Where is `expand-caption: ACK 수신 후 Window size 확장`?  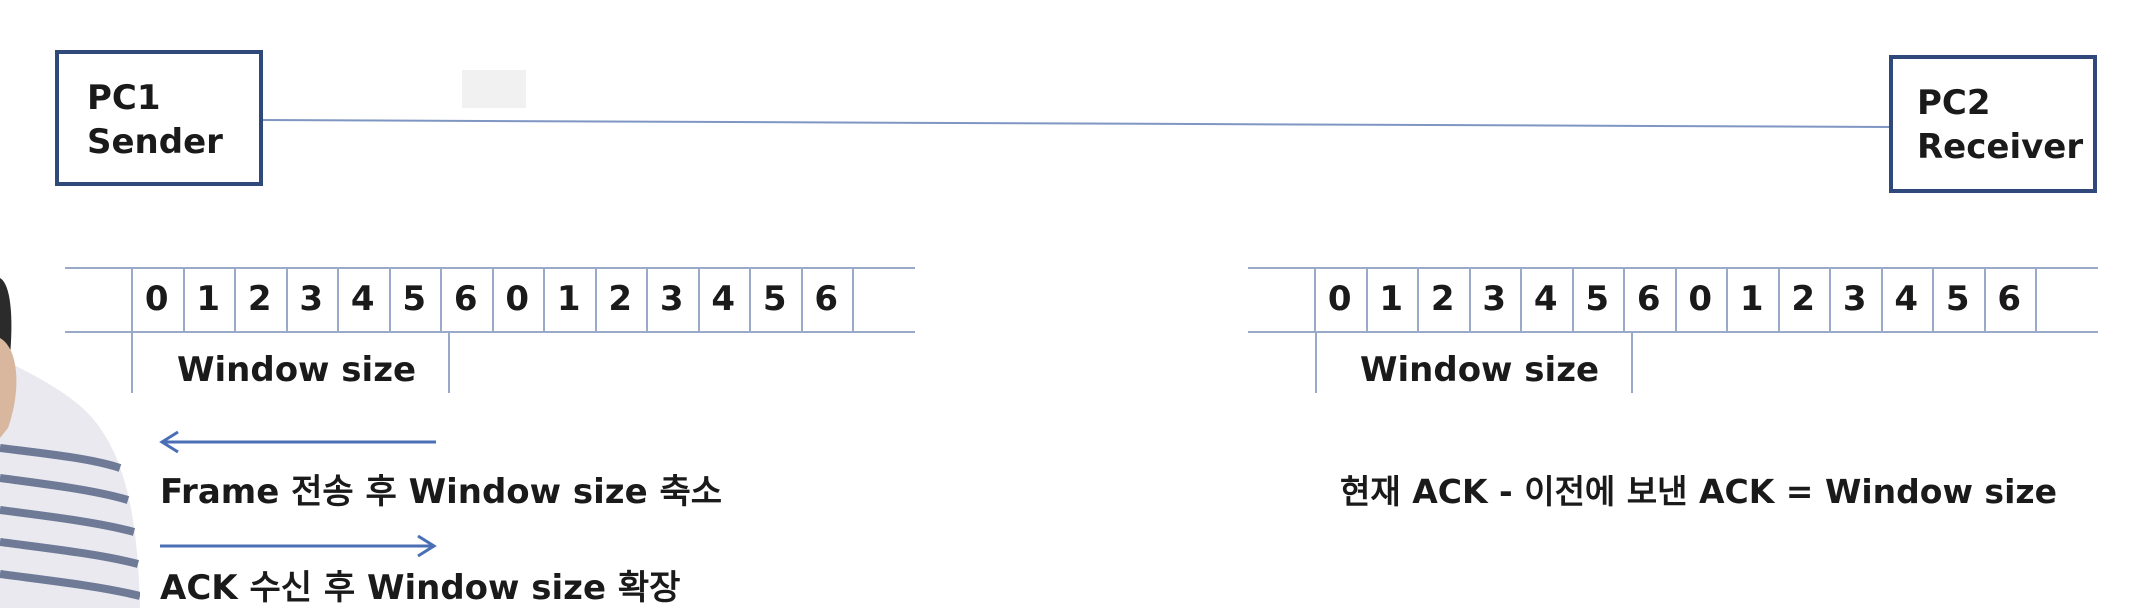 expand-caption: ACK 수신 후 Window size 확장 is located at coordinates (420, 588).